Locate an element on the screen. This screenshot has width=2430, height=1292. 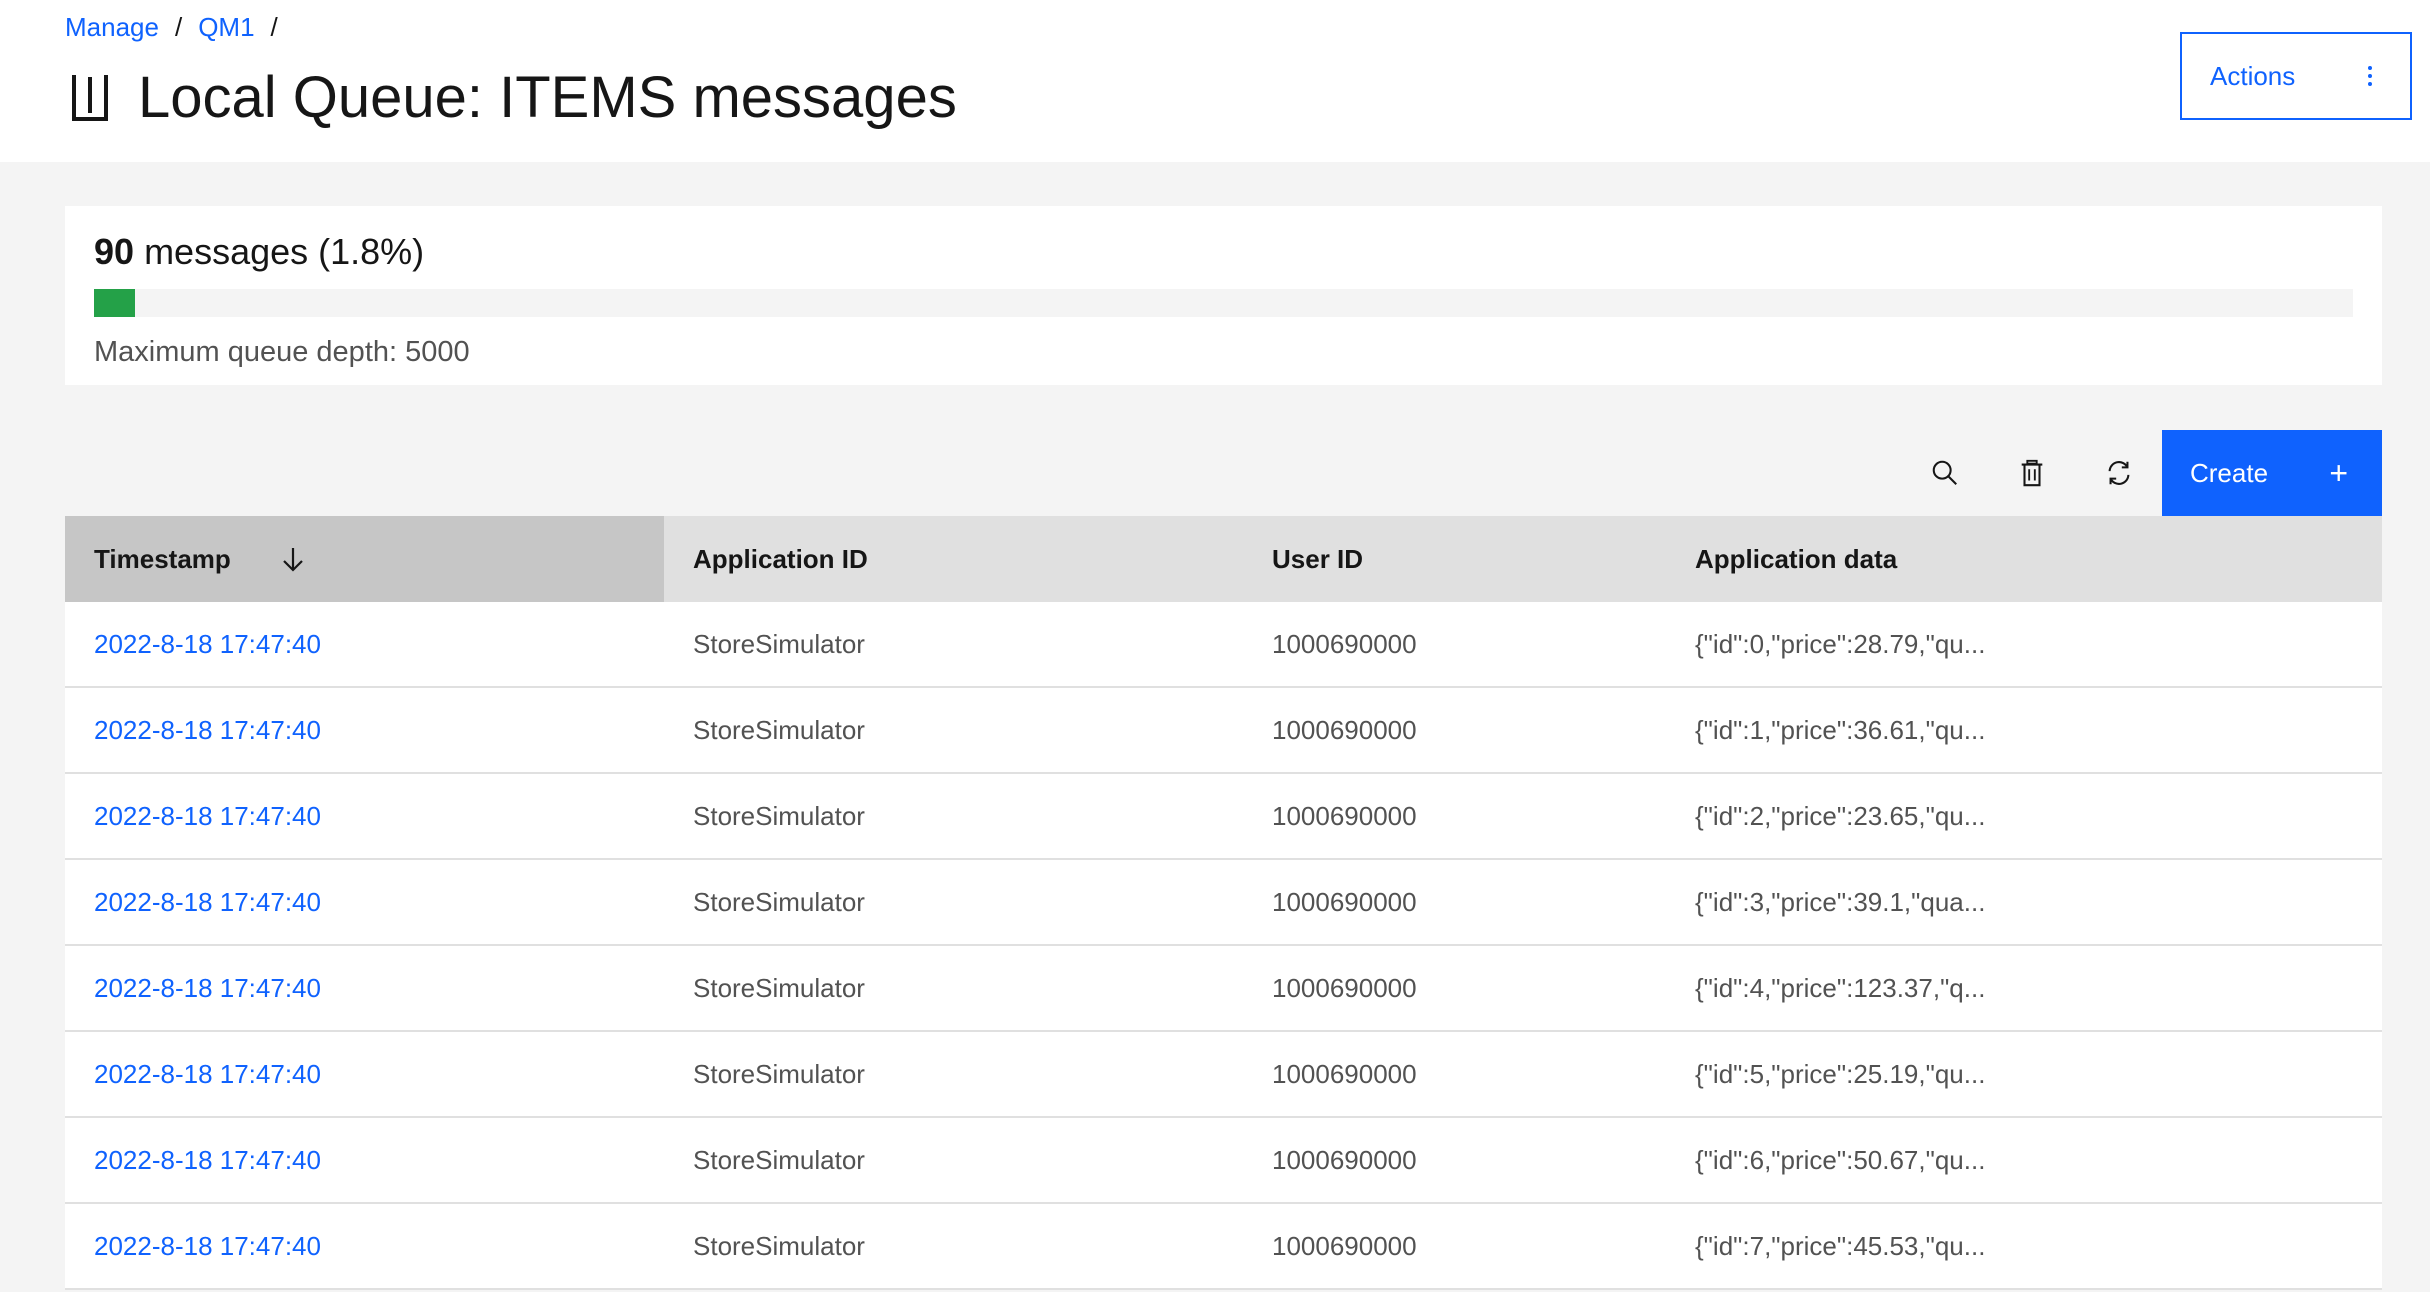
queue-icon is located at coordinates (90, 98).